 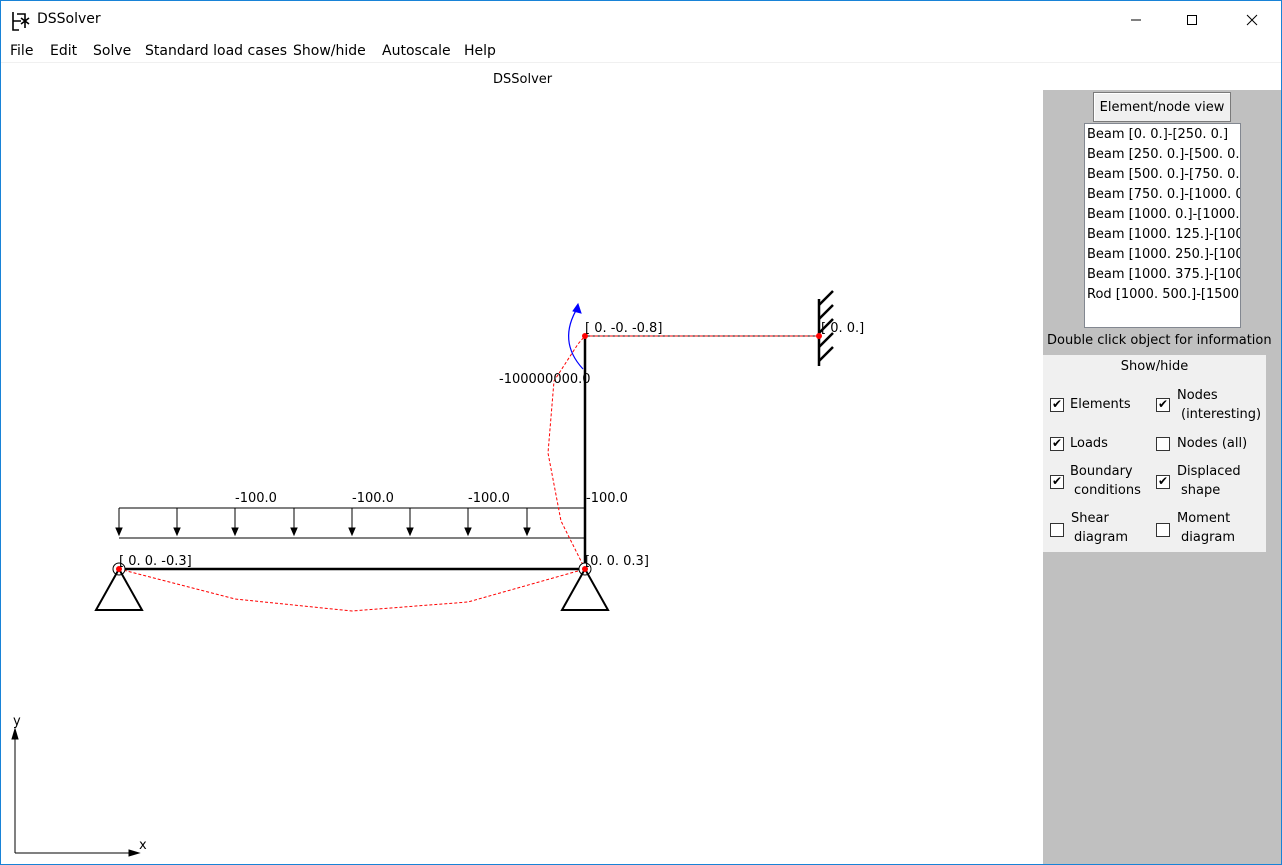 What do you see at coordinates (523, 79) in the screenshot?
I see `canvas-title: DSSolver` at bounding box center [523, 79].